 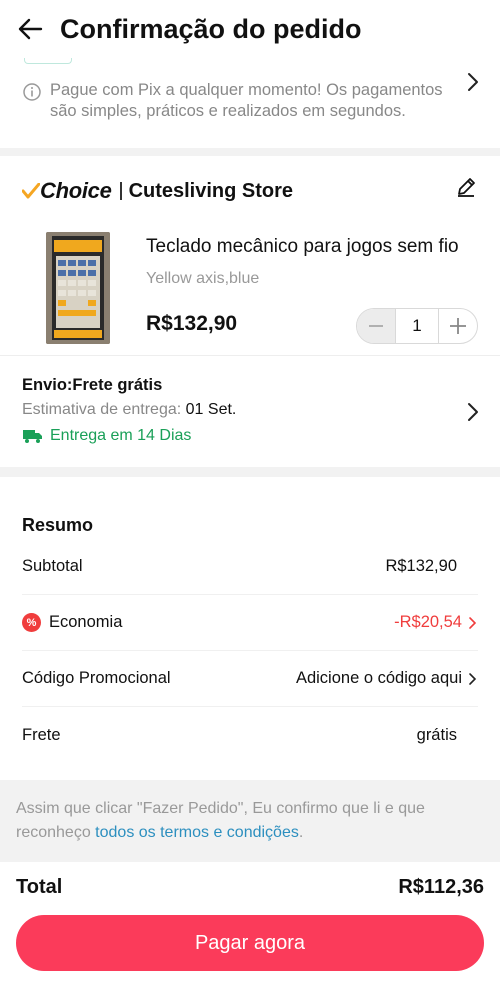 I want to click on minus-icon, so click(x=376, y=326).